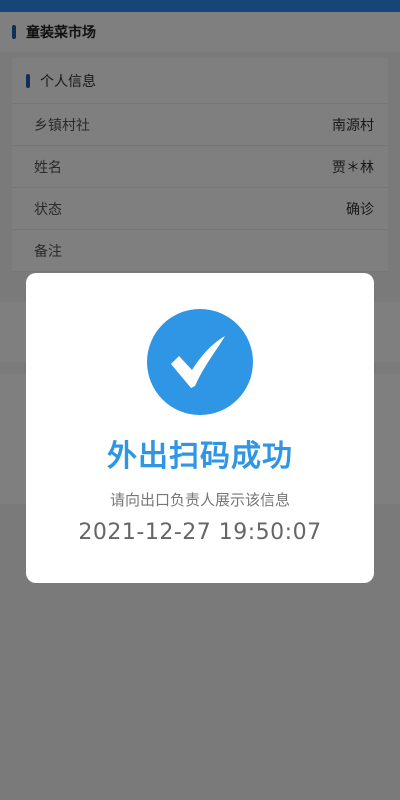 Image resolution: width=400 pixels, height=800 pixels. I want to click on check-icon-glyph, so click(198, 362).